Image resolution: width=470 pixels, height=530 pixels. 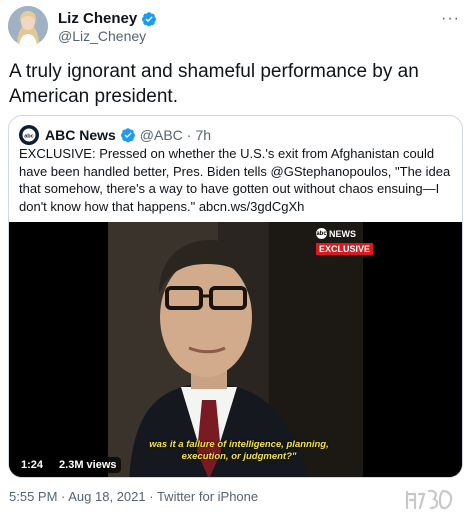 What do you see at coordinates (345, 249) in the screenshot?
I see `exclusive-badge: EXCLUSIVE` at bounding box center [345, 249].